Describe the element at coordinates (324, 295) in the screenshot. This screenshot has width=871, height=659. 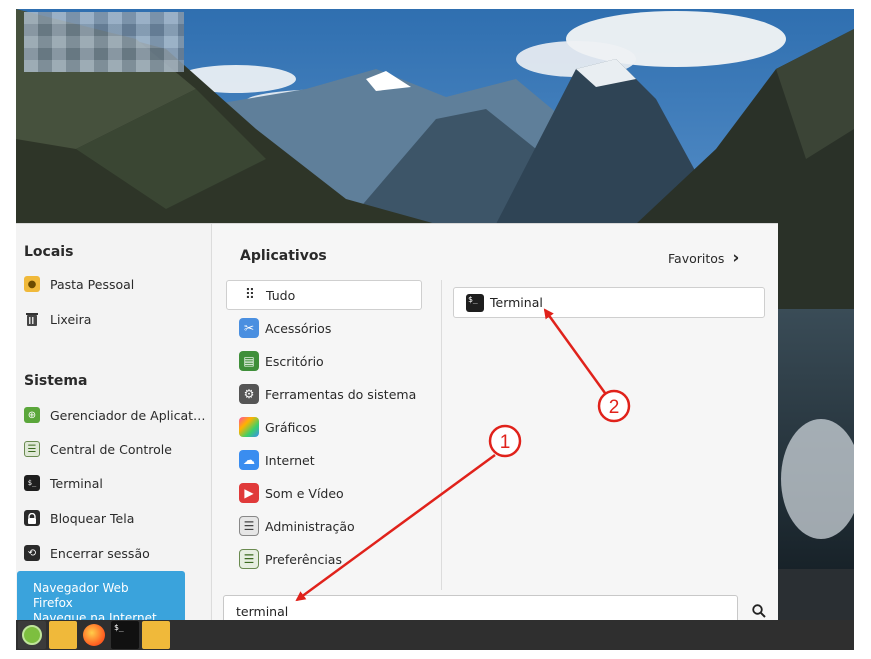
I see `category-all: ⠿ Tudo` at that location.